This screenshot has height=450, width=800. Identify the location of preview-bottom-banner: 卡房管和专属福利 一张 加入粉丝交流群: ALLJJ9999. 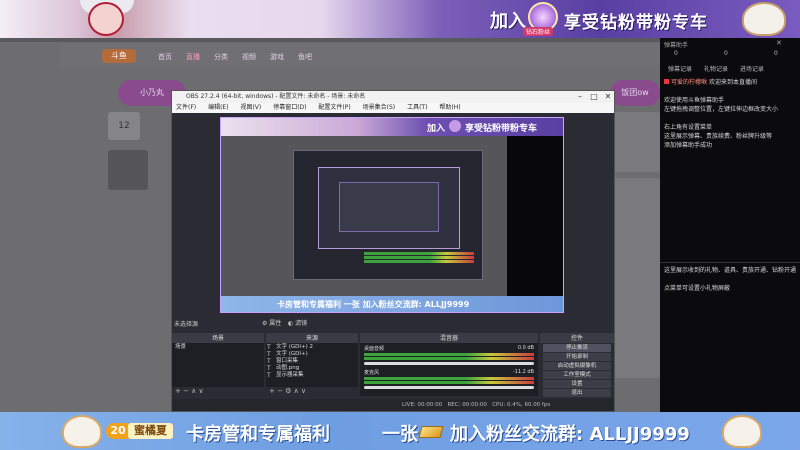
(392, 304).